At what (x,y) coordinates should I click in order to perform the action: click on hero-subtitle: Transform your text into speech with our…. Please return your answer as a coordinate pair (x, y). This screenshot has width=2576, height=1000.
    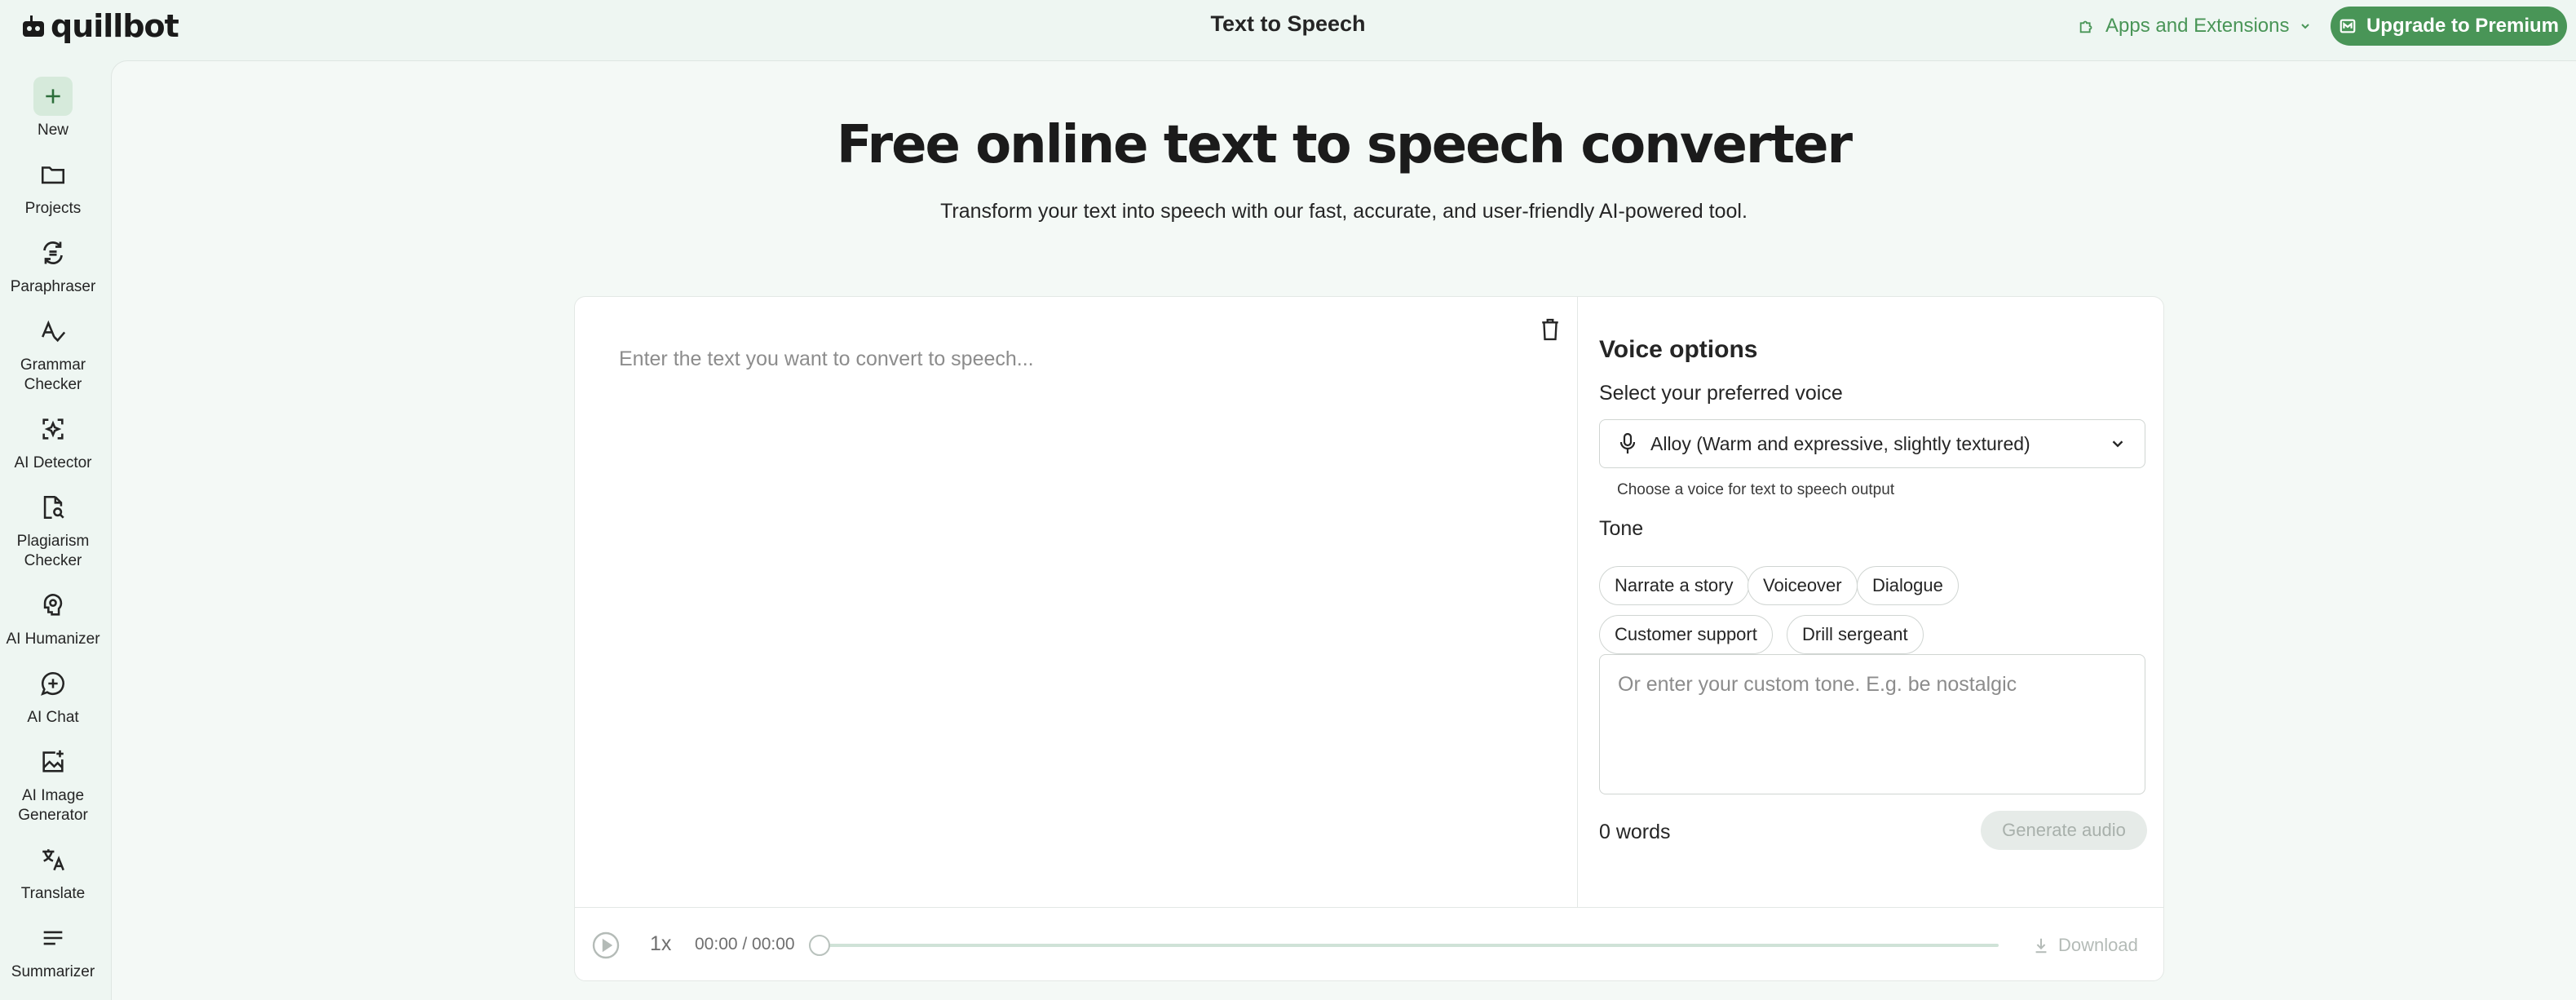
    Looking at the image, I should click on (1344, 211).